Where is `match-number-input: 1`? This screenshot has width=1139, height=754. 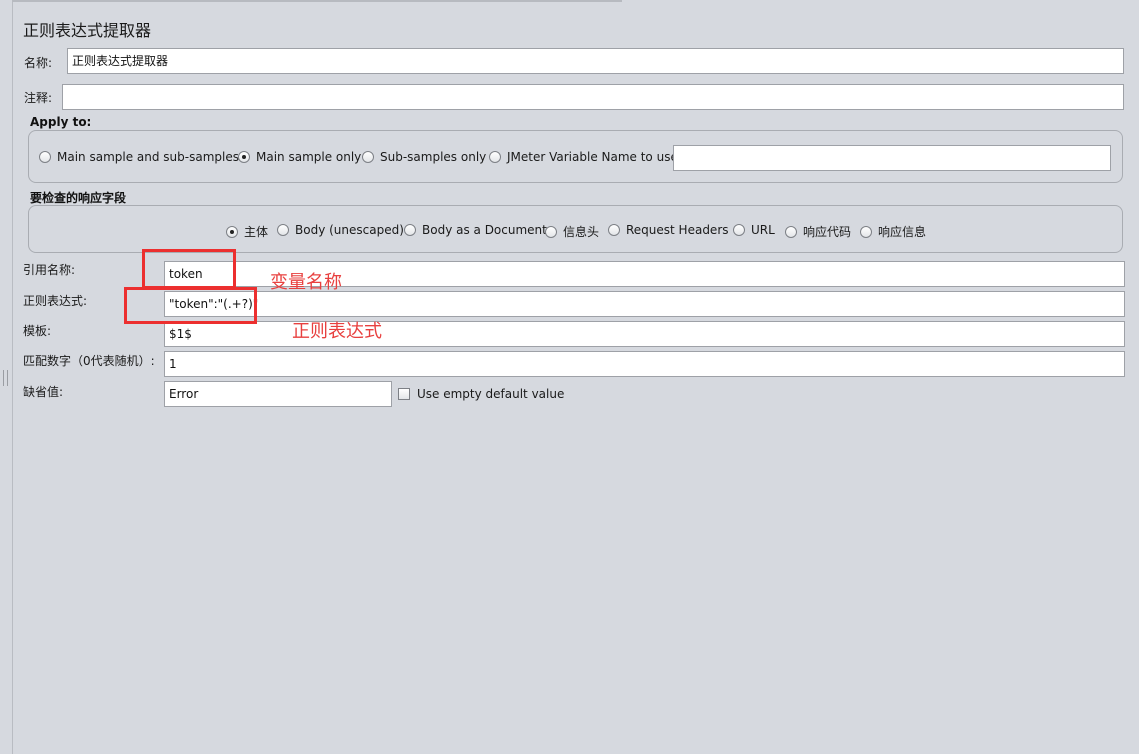
match-number-input: 1 is located at coordinates (644, 364).